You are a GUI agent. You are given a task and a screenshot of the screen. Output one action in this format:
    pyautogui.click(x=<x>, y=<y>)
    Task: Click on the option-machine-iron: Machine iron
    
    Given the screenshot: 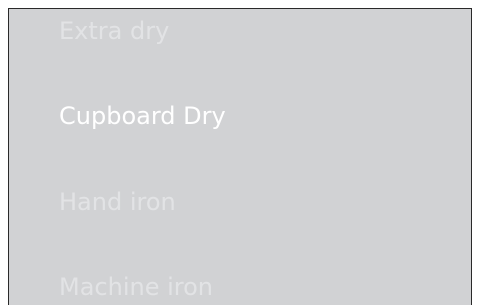 What is the action you would take?
    pyautogui.click(x=136, y=287)
    